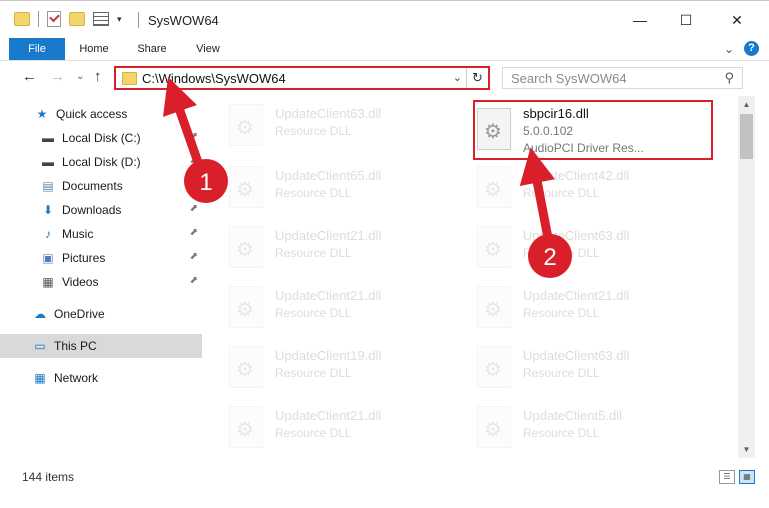 This screenshot has height=508, width=769. What do you see at coordinates (84, 258) in the screenshot?
I see `sidebar-item-label: Pictures` at bounding box center [84, 258].